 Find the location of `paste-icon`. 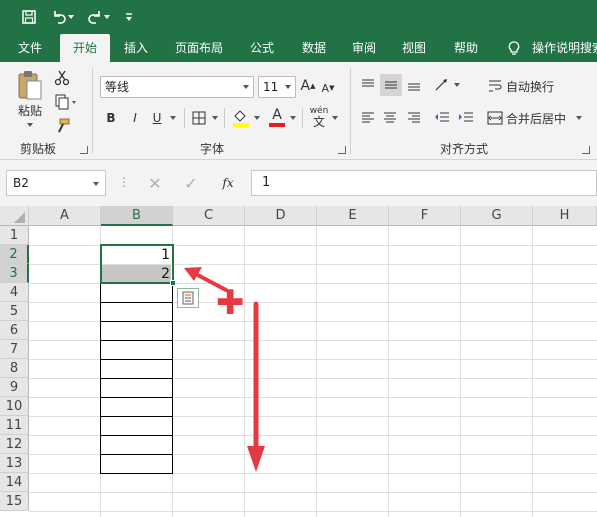

paste-icon is located at coordinates (30, 85).